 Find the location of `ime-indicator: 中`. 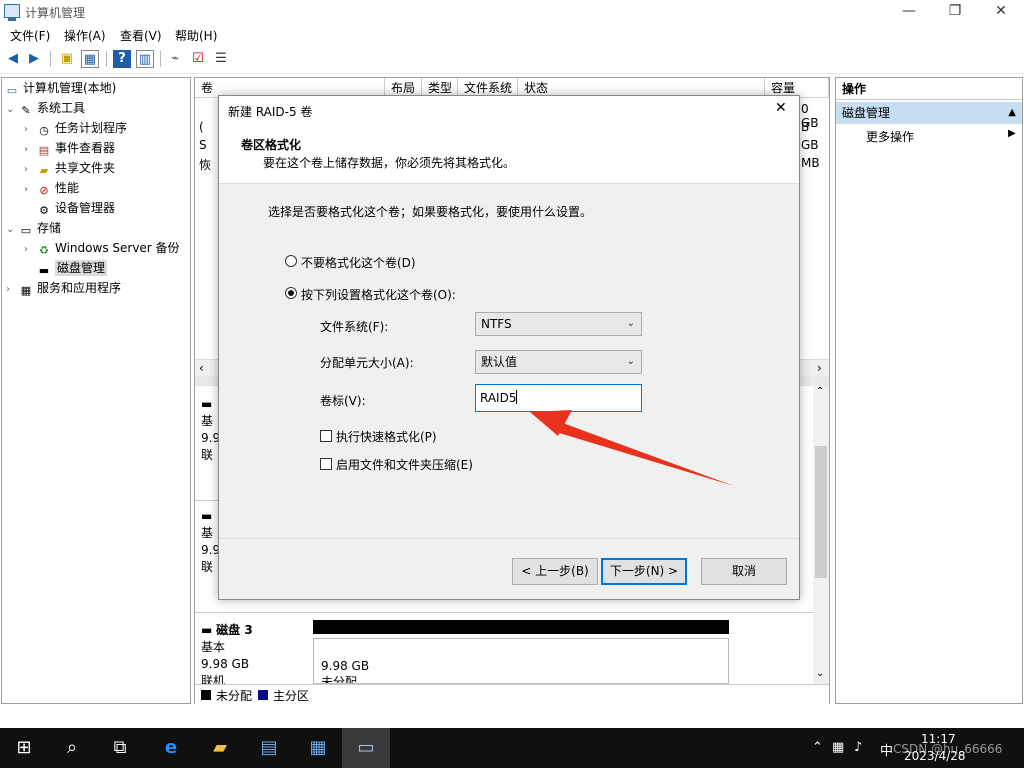

ime-indicator: 中 is located at coordinates (886, 749).